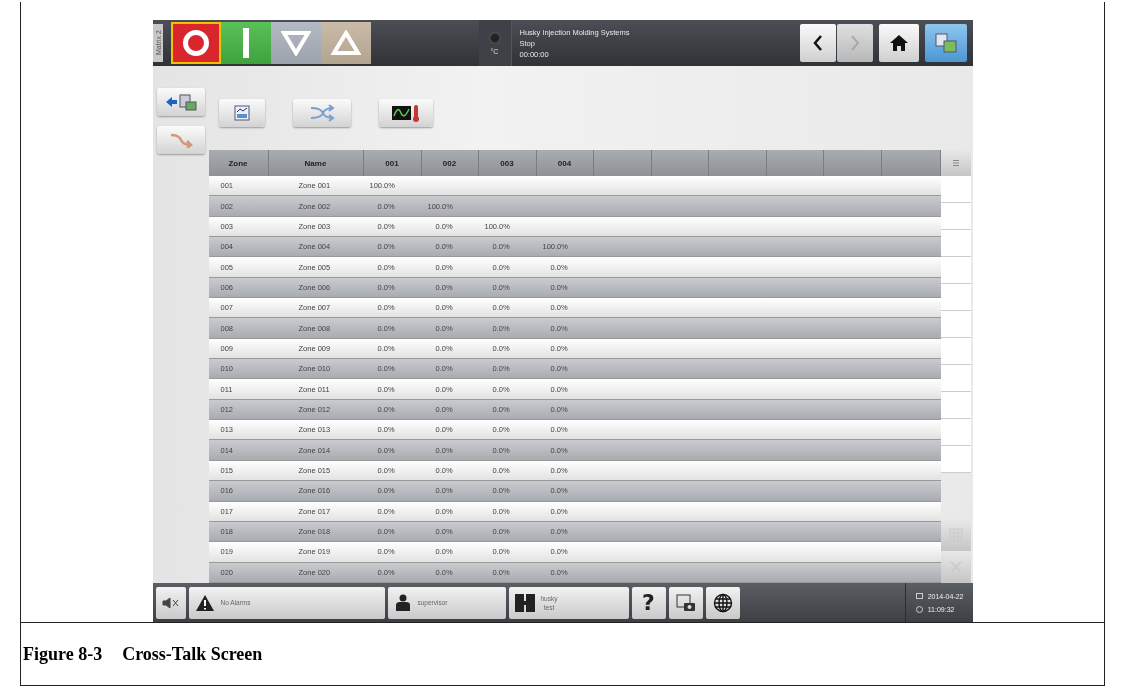 The image size is (1125, 690). I want to click on crosstalk-button, so click(321, 113).